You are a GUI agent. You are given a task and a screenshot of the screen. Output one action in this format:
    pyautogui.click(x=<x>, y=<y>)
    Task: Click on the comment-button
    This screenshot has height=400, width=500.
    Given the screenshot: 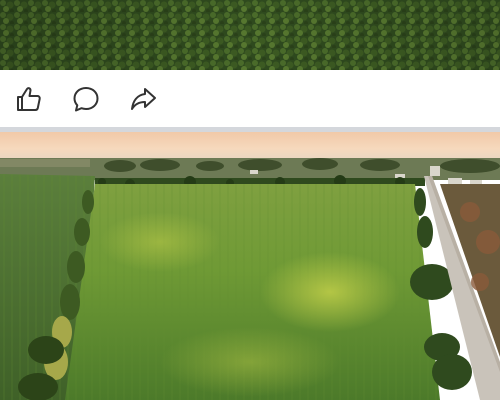 What is the action you would take?
    pyautogui.click(x=86, y=99)
    